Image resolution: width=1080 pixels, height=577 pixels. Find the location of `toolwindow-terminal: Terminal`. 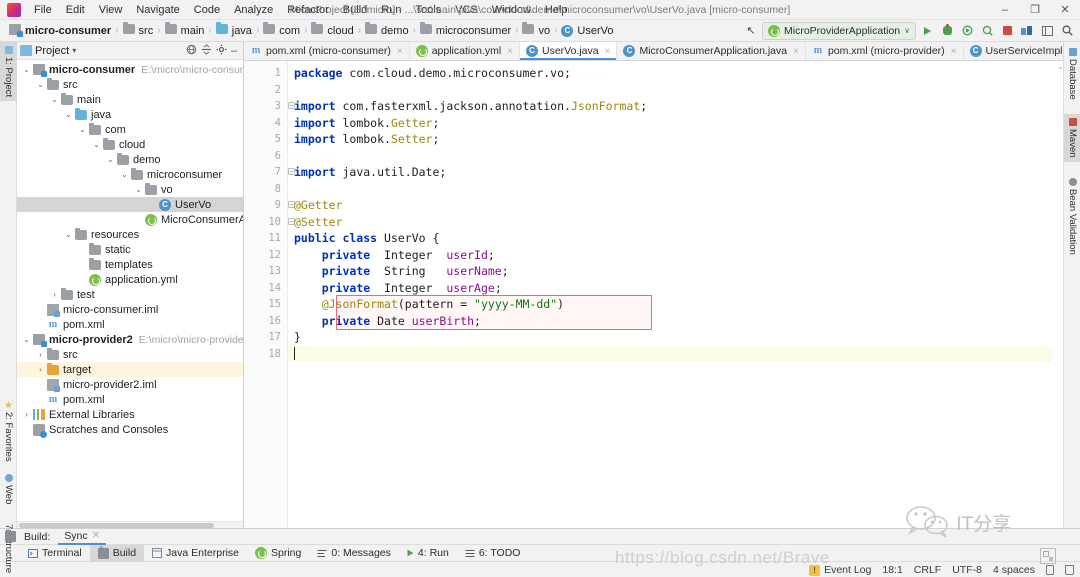

toolwindow-terminal: Terminal is located at coordinates (55, 553).